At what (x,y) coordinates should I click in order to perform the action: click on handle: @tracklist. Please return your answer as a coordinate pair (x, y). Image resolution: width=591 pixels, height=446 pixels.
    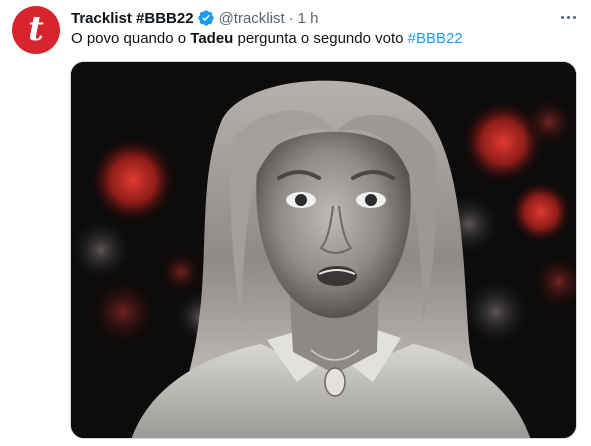
    Looking at the image, I should click on (252, 18).